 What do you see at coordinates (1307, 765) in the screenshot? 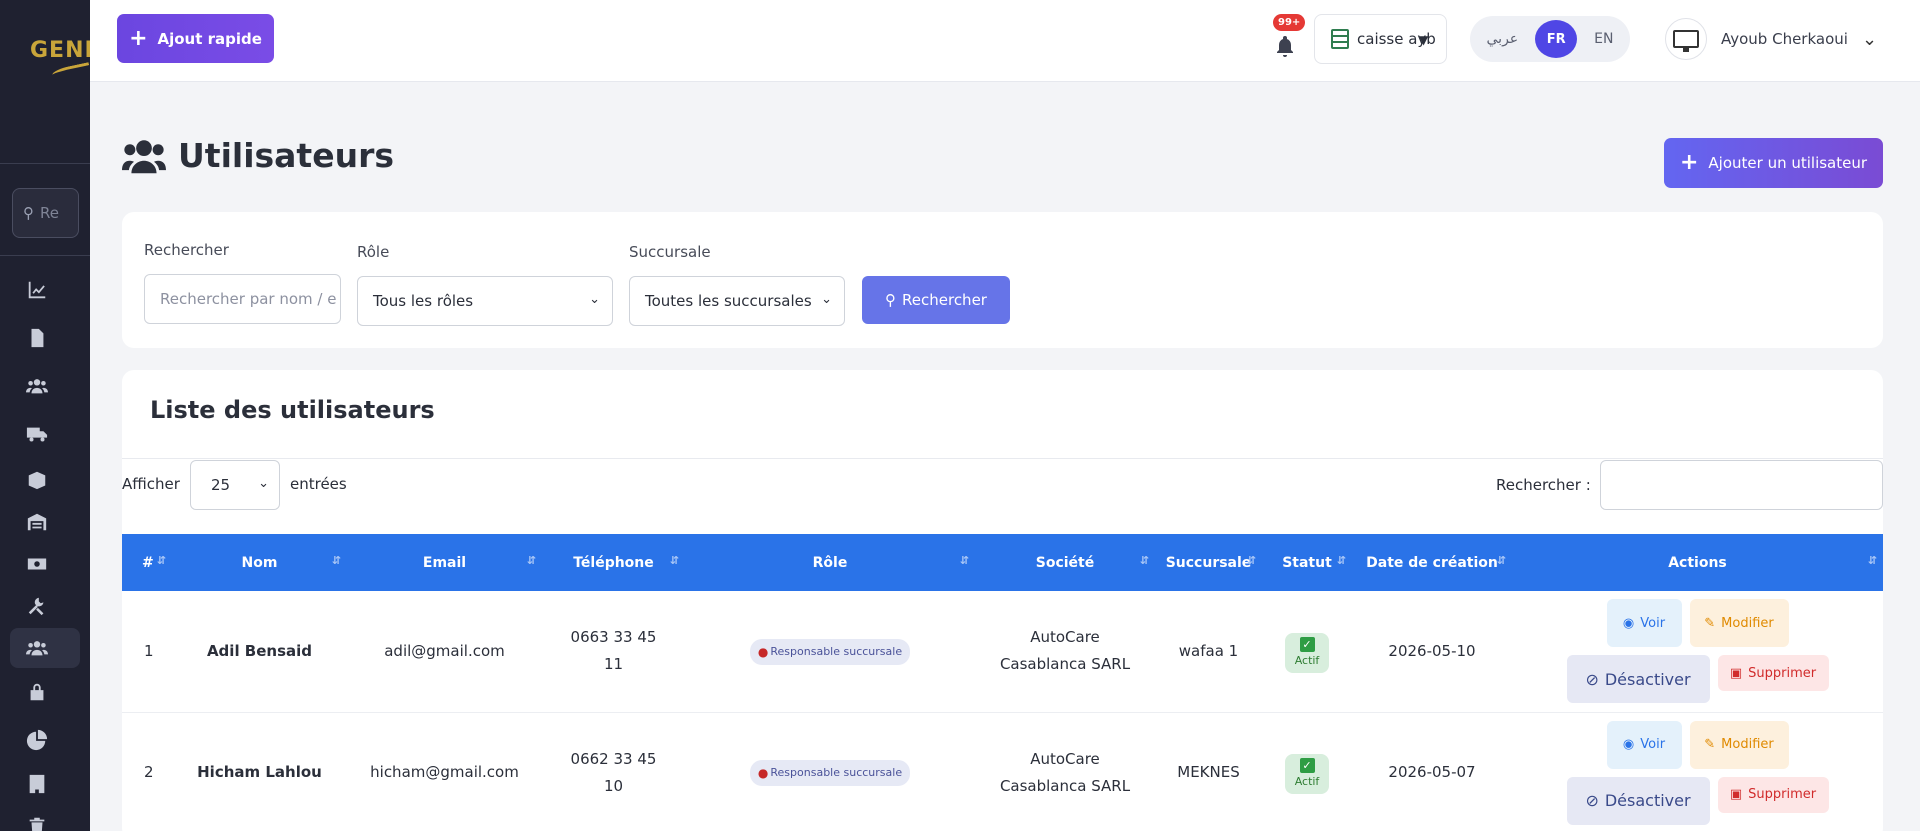
I see `check-icon: ✓` at bounding box center [1307, 765].